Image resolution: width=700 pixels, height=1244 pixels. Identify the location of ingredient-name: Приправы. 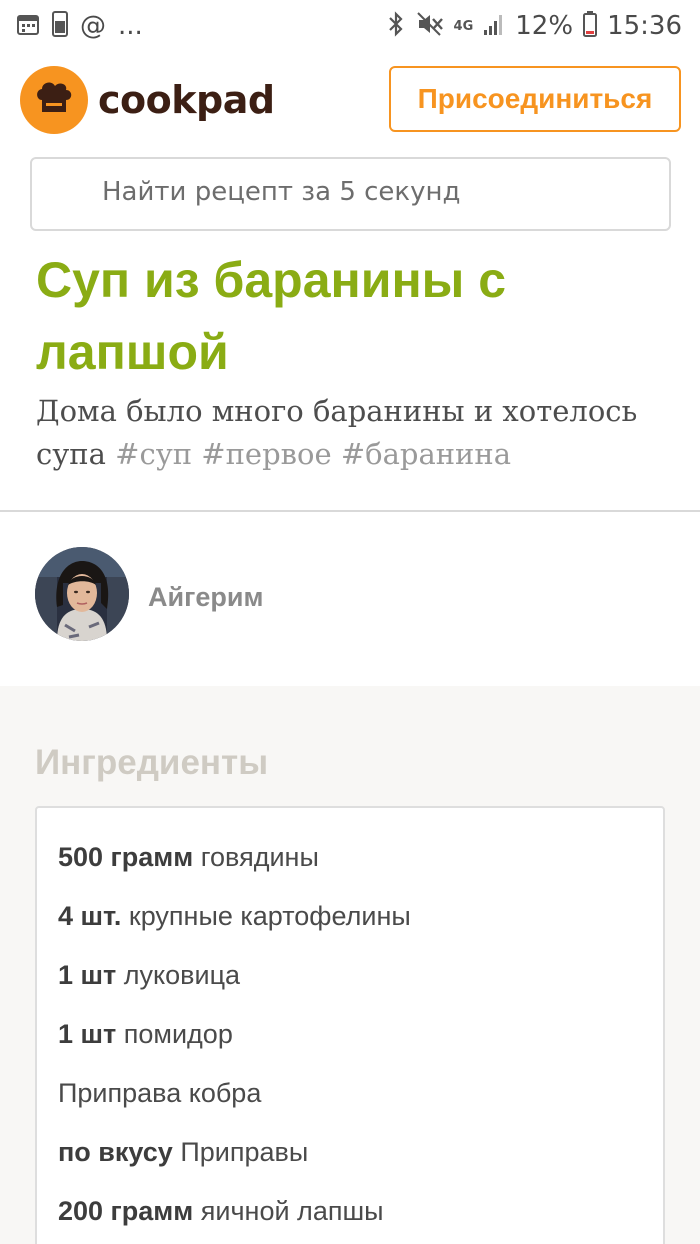
(244, 1152).